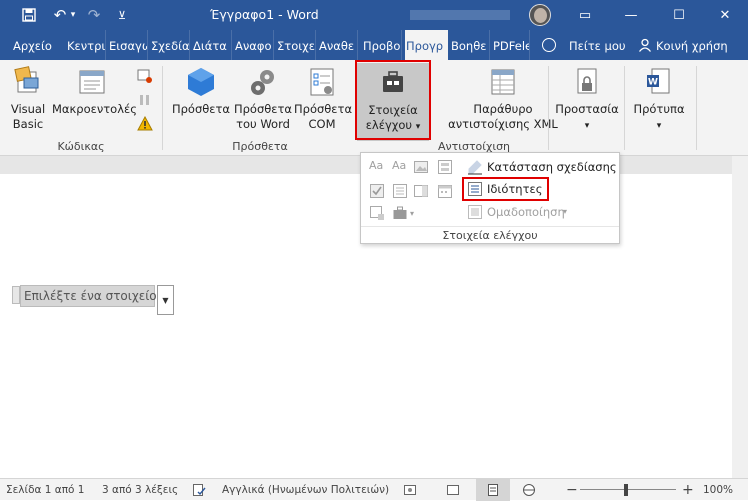  I want to click on content-control-handle, so click(16, 295).